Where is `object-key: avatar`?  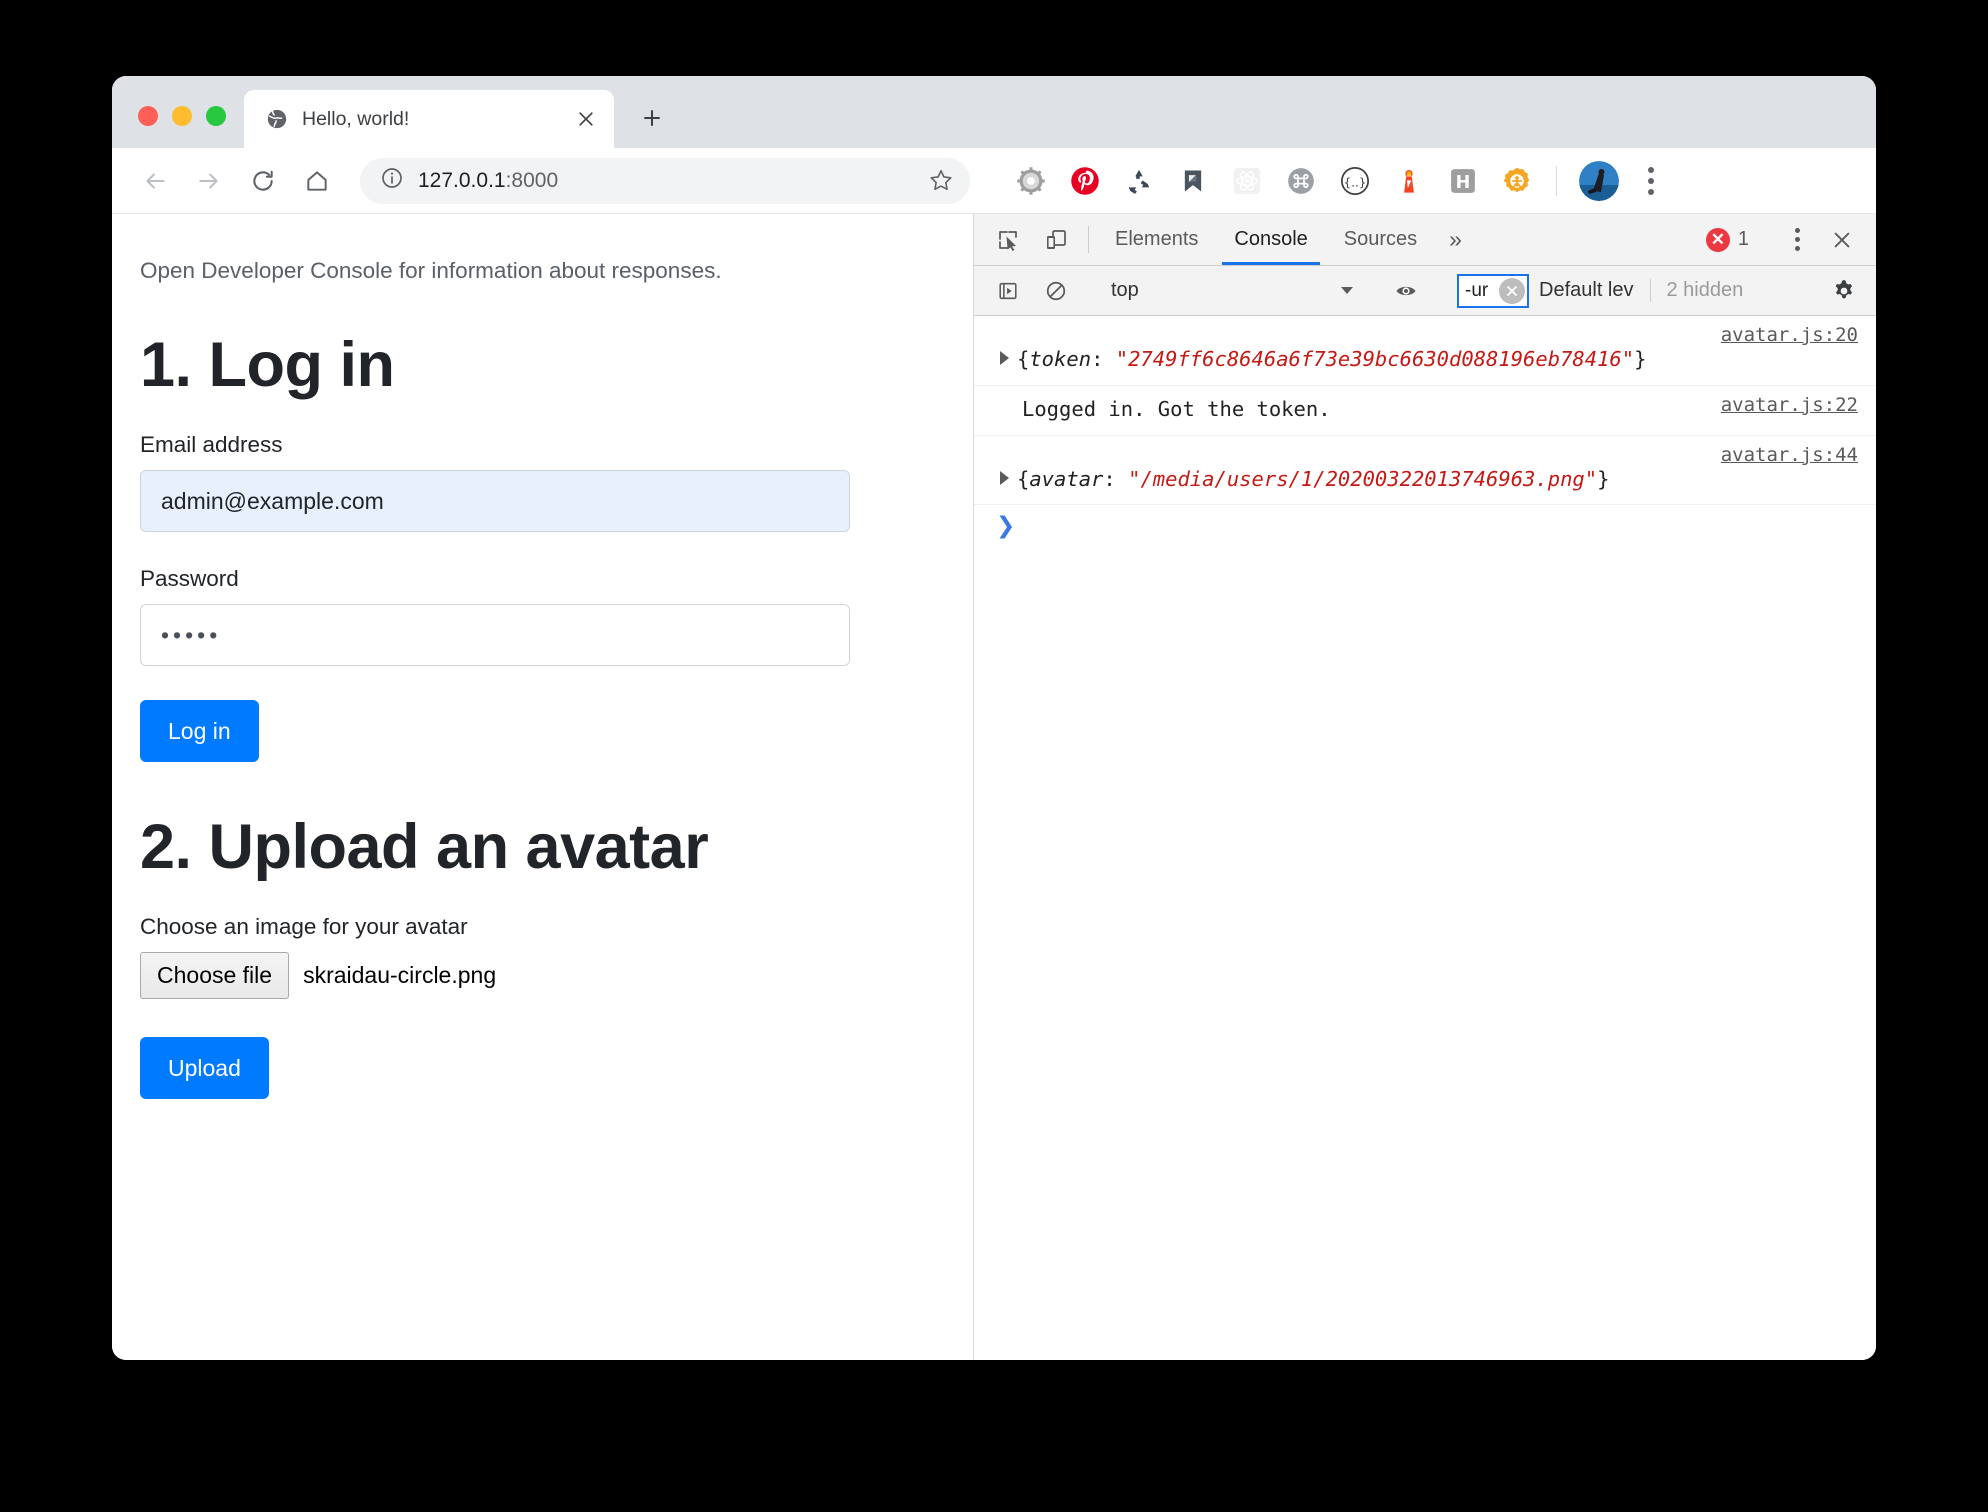 object-key: avatar is located at coordinates (1066, 478).